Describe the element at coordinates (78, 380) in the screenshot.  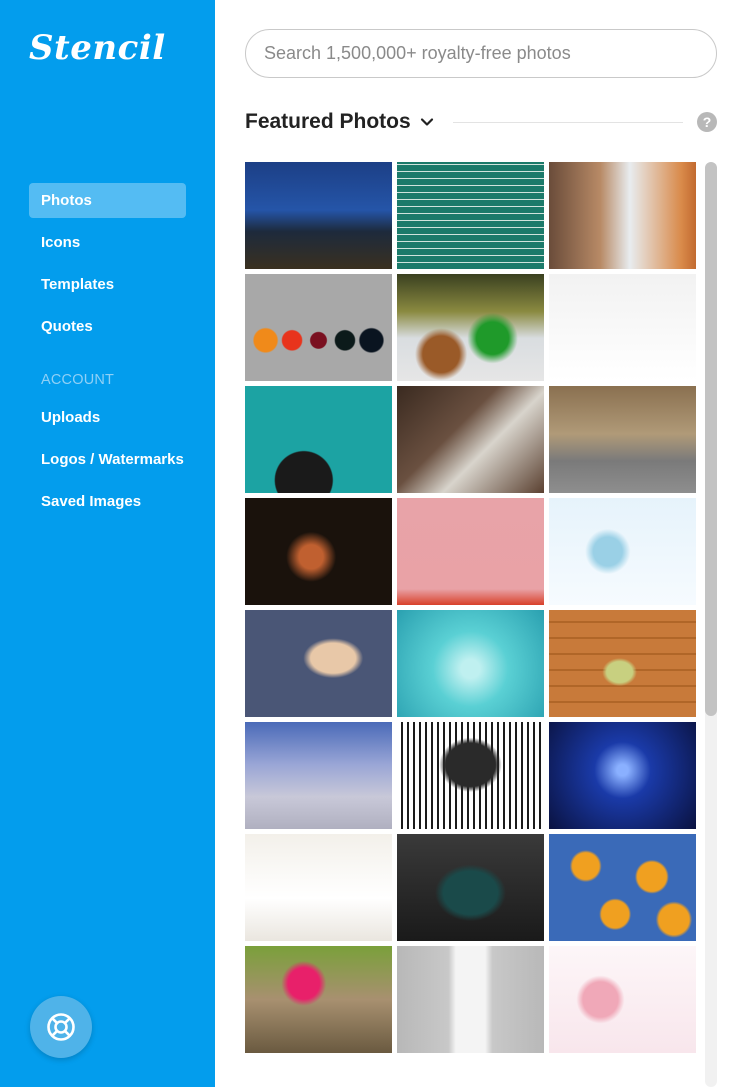
I see `account-heading: ACCOUNT` at that location.